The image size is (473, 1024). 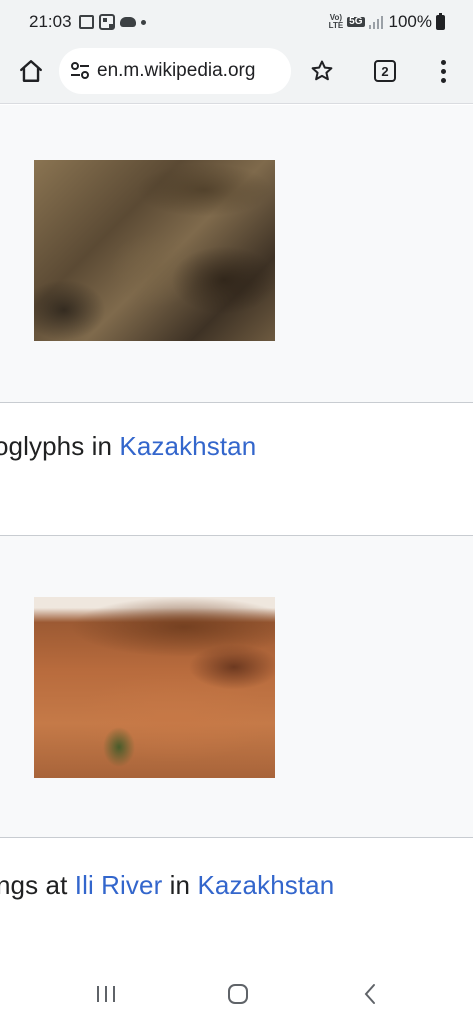 I want to click on back-icon, so click(x=369, y=994).